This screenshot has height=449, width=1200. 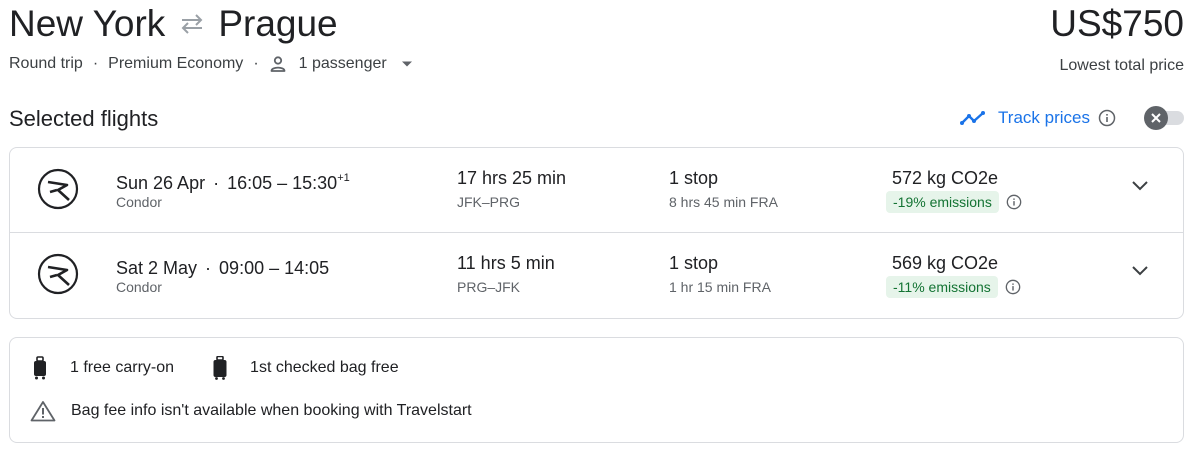 I want to click on route-title: New York Prague, so click(x=173, y=24).